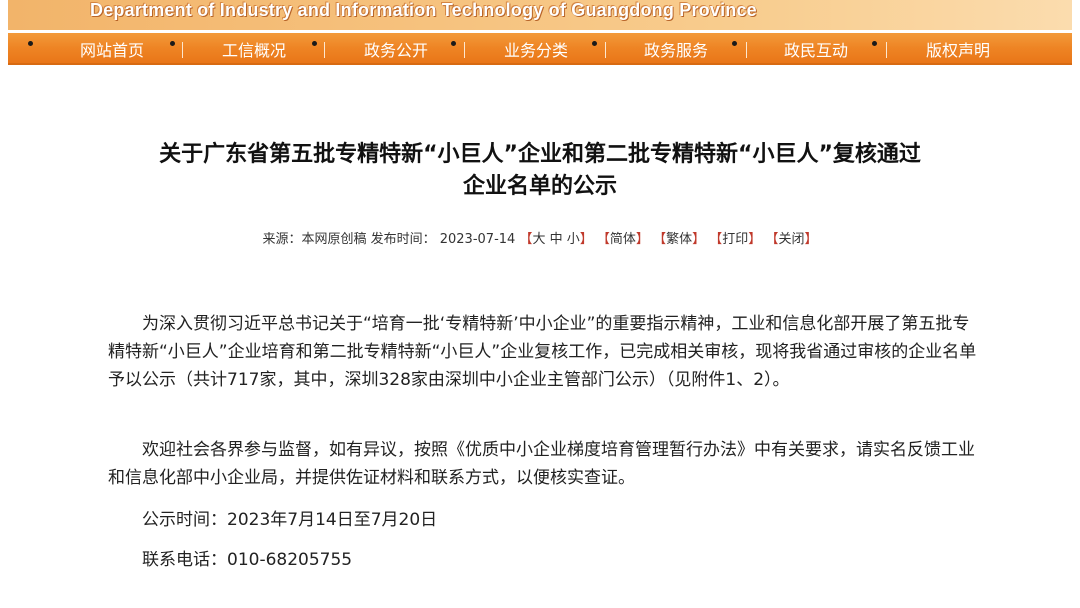 The image size is (1080, 608). Describe the element at coordinates (254, 49) in the screenshot. I see `nav-item-overview: 工信概况` at that location.